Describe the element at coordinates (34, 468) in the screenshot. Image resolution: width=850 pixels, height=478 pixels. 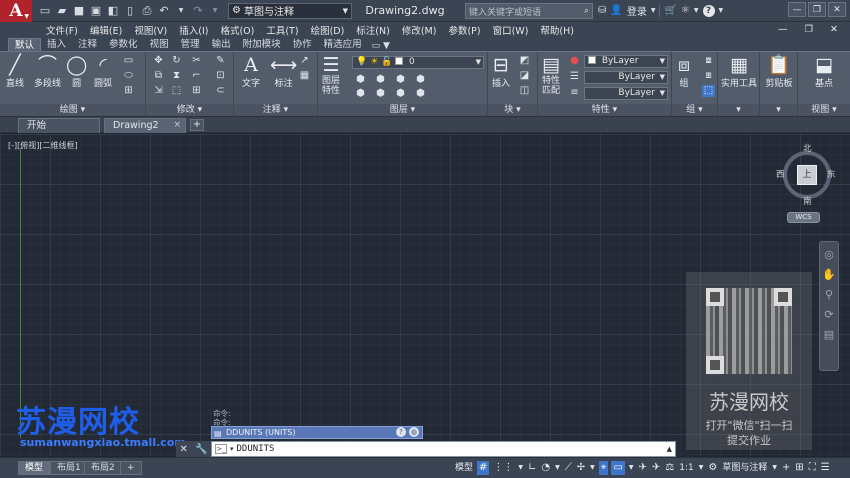
I see `tab-model: 模型` at that location.